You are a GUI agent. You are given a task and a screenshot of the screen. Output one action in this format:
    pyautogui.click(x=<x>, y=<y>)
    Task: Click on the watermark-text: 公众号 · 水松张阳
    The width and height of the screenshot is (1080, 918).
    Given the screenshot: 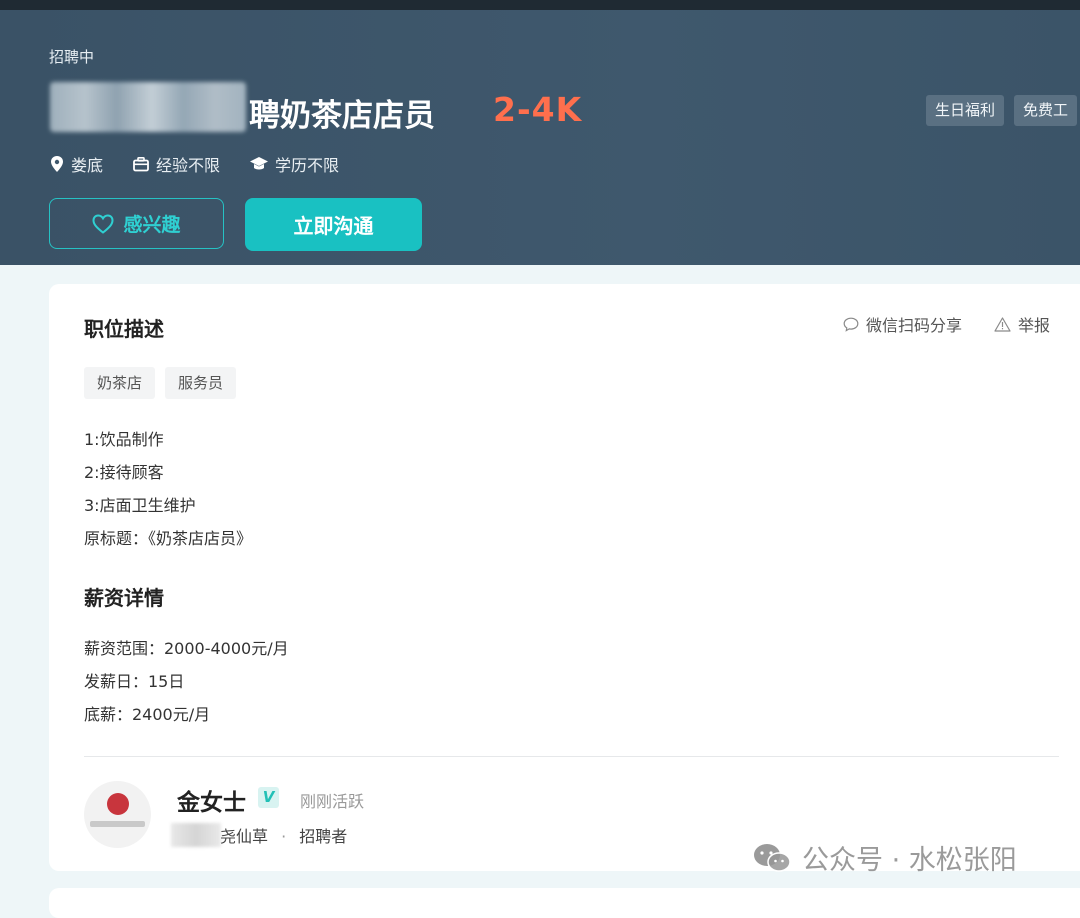 What is the action you would take?
    pyautogui.click(x=909, y=860)
    